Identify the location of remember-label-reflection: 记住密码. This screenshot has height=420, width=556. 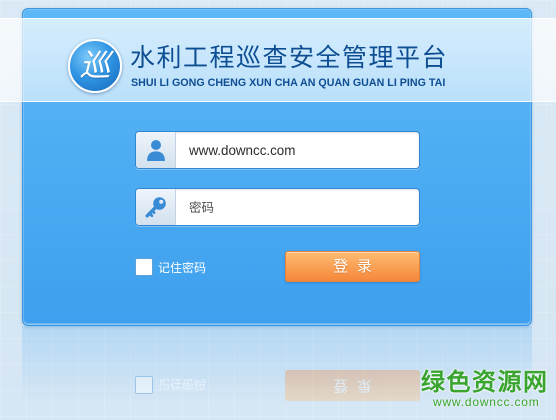
(182, 384).